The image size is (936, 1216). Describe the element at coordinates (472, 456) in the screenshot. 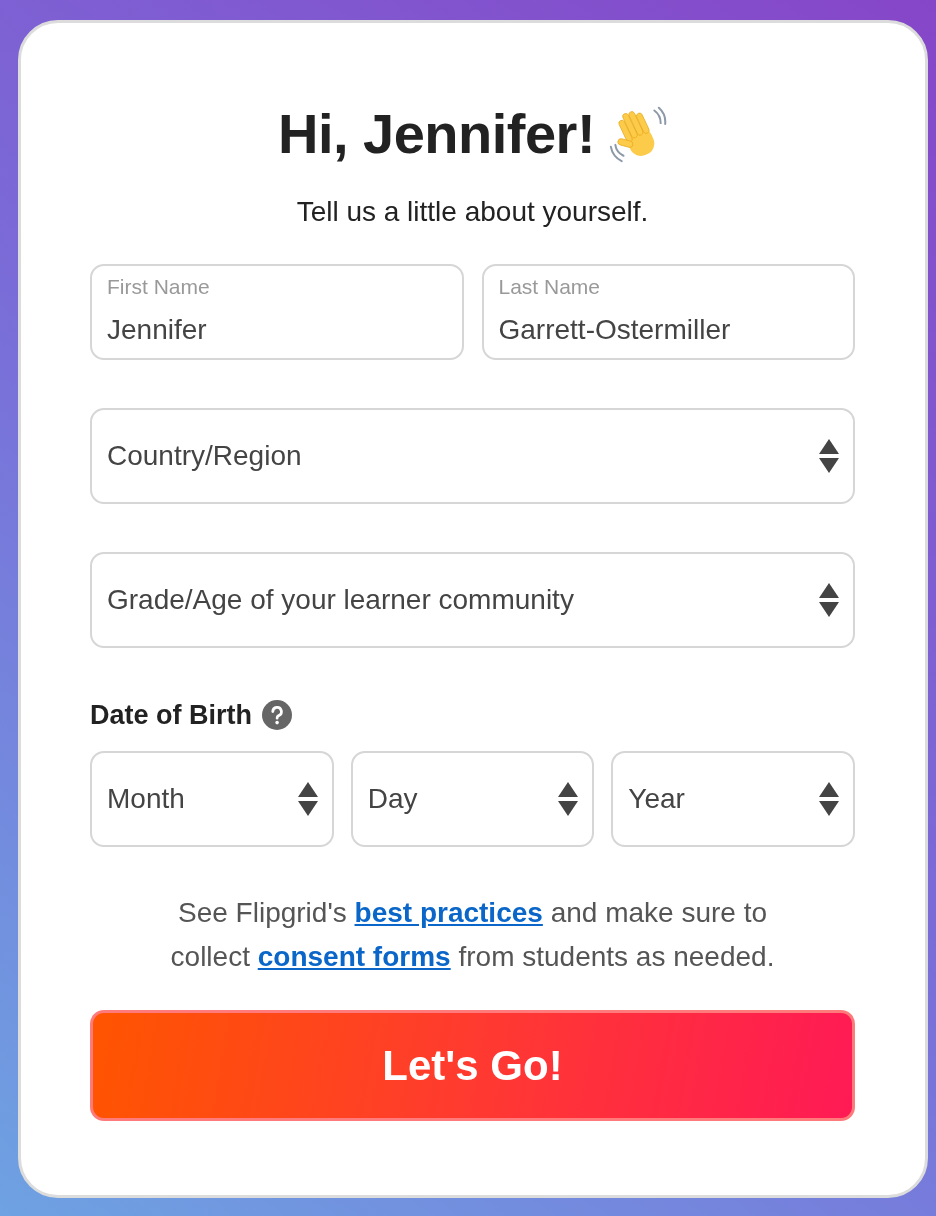

I see `dropdown: Country/Region` at that location.